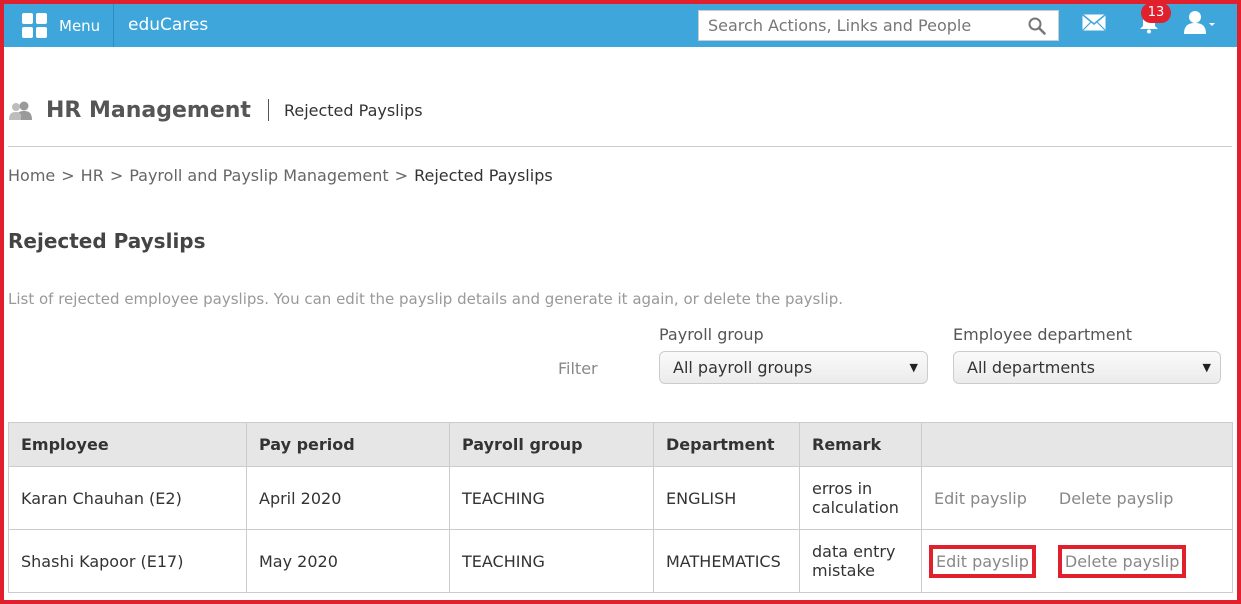  What do you see at coordinates (148, 110) in the screenshot?
I see `module-title: HR Management` at bounding box center [148, 110].